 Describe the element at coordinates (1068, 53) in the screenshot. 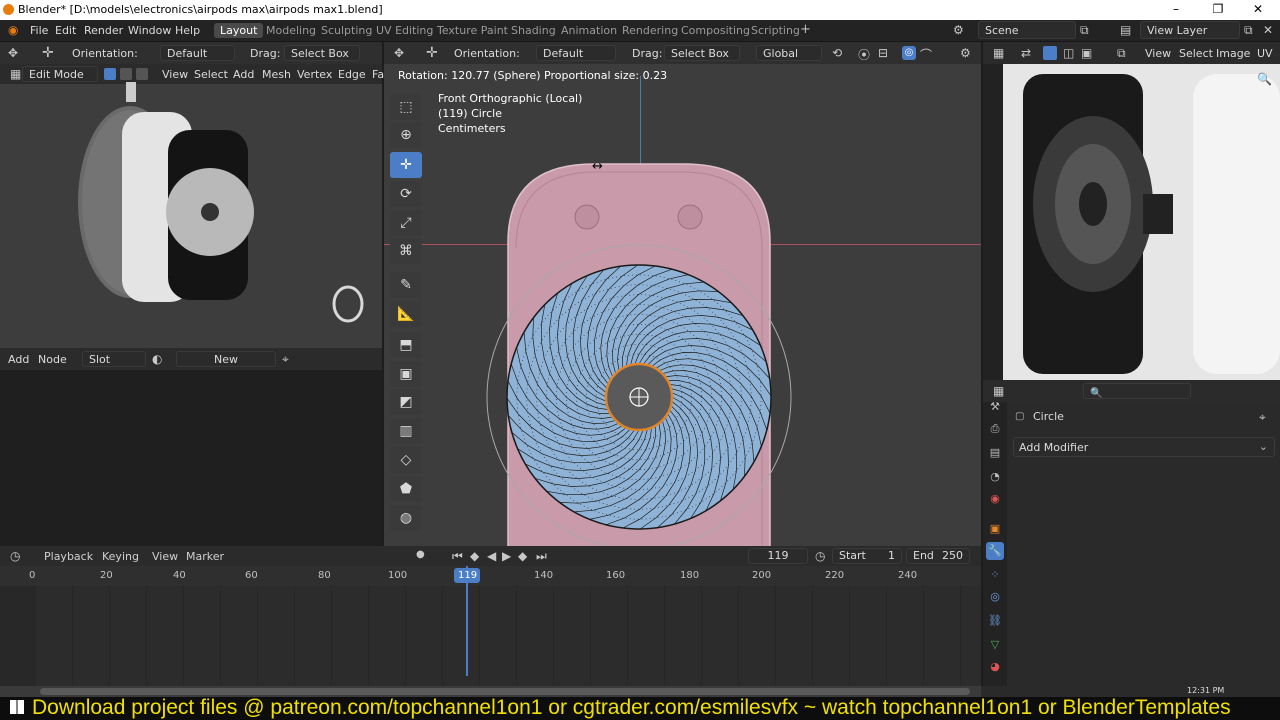

I see `edge-uv-select-icon: ◫` at that location.